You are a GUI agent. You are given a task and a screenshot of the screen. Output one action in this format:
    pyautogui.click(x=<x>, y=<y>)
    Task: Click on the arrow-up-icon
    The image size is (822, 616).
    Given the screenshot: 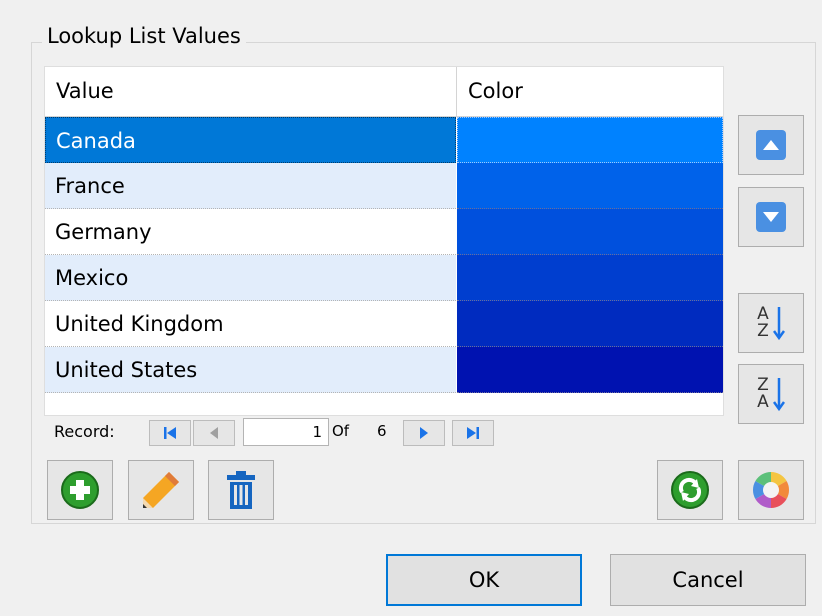 What is the action you would take?
    pyautogui.click(x=771, y=145)
    